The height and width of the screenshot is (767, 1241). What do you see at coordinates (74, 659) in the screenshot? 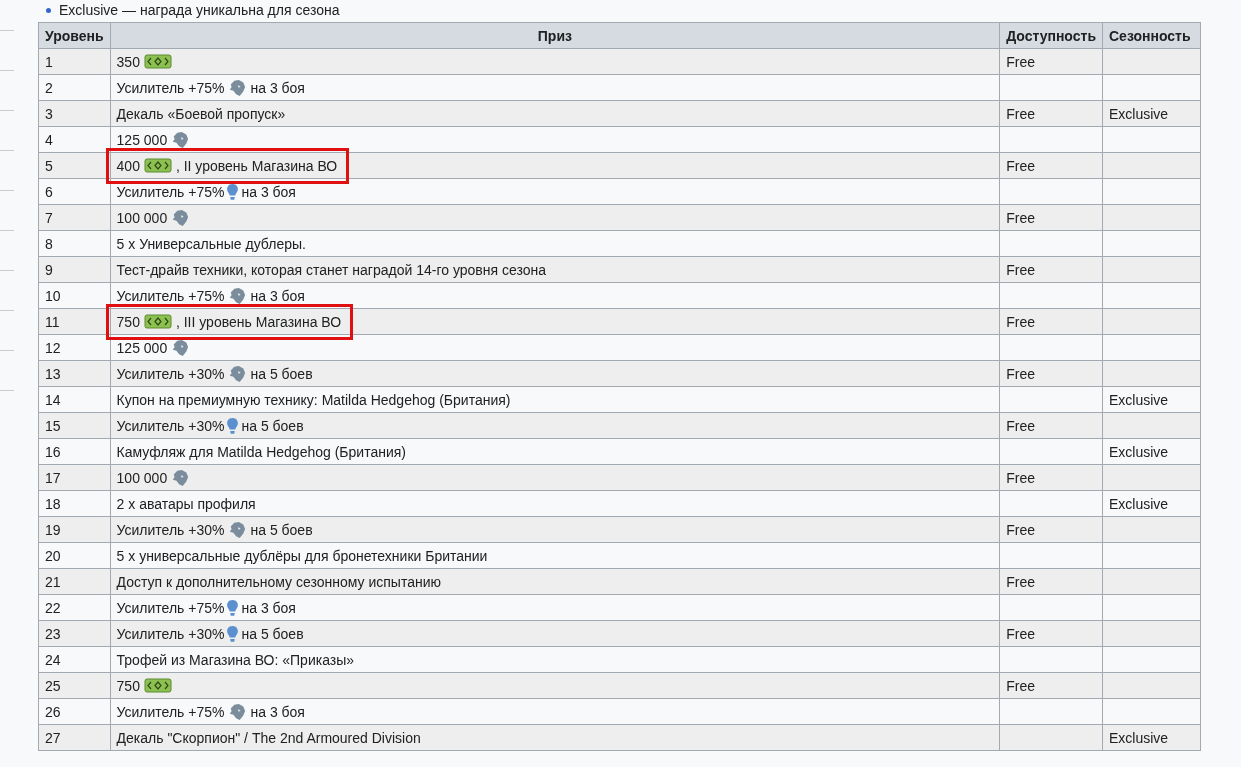
I see `level-cell: 24` at bounding box center [74, 659].